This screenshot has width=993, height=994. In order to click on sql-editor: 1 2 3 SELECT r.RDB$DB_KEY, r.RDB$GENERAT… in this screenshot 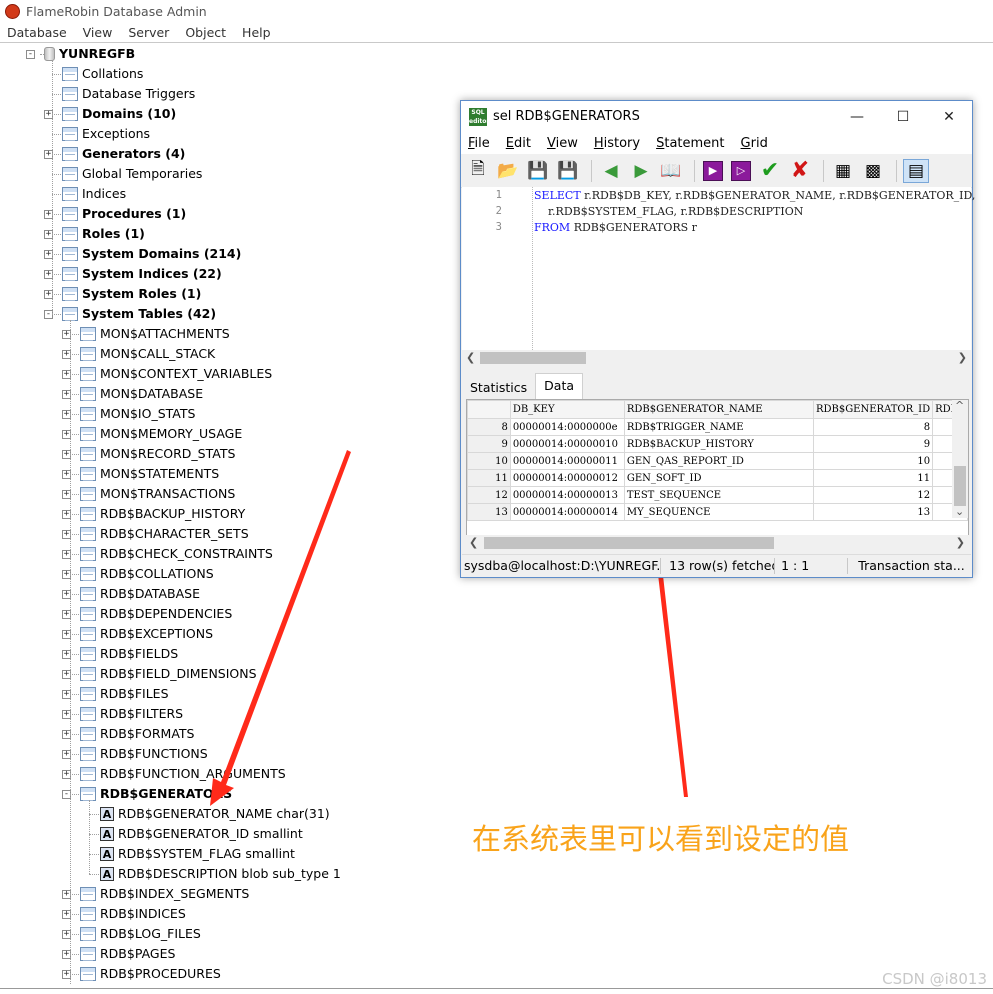, I will do `click(718, 268)`.